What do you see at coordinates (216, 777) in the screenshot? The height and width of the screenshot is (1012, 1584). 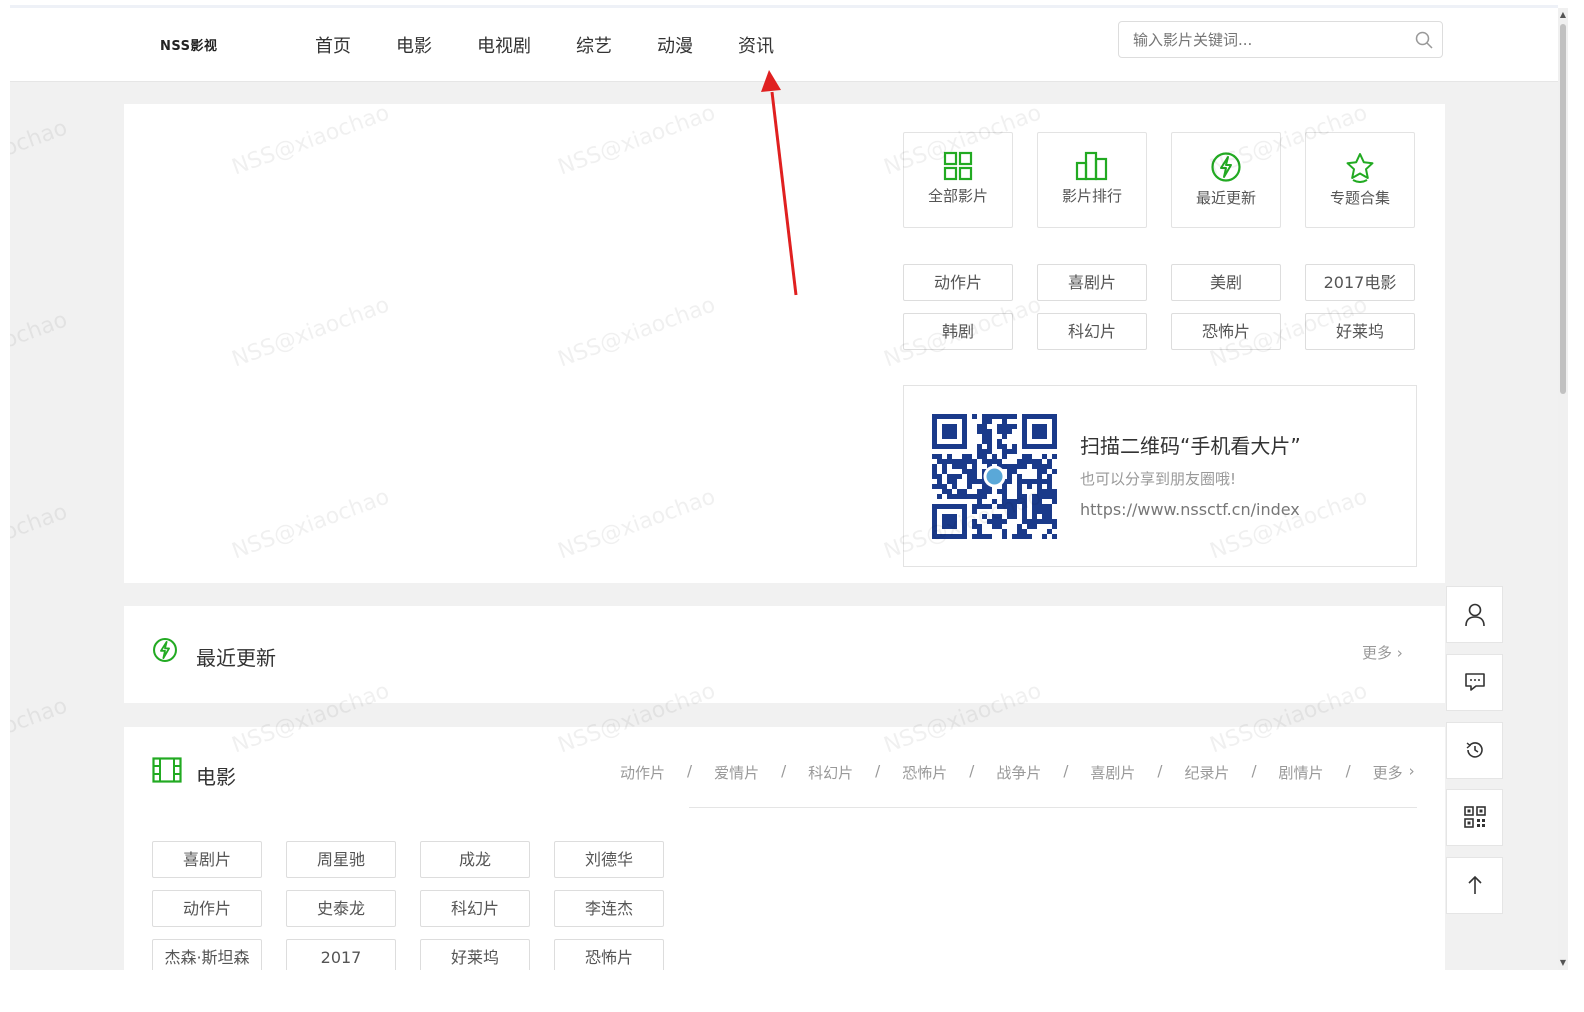 I see `section-title: 电影` at bounding box center [216, 777].